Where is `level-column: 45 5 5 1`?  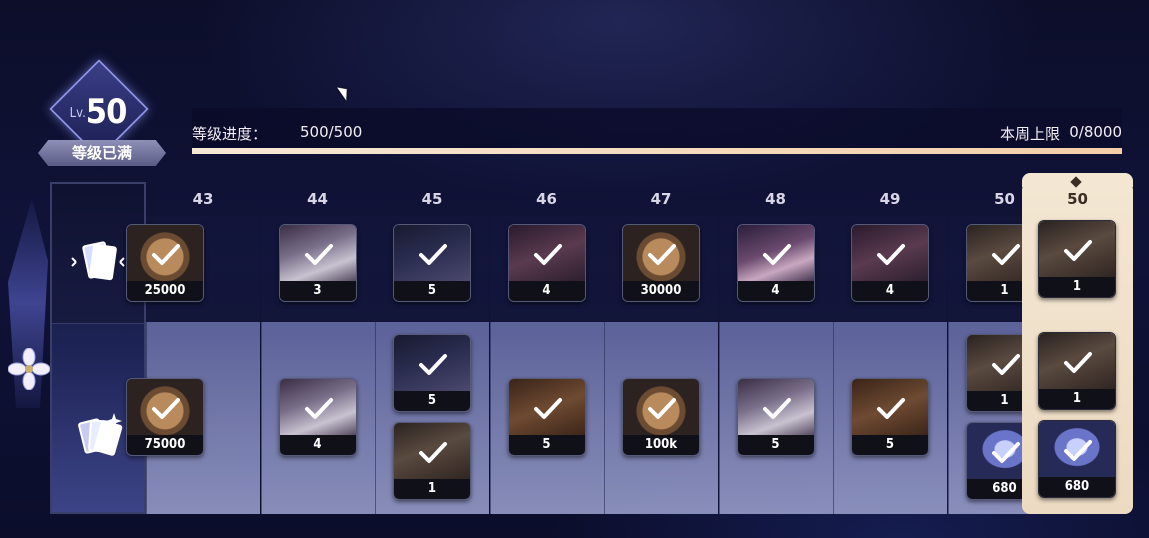 level-column: 45 5 5 1 is located at coordinates (432, 348).